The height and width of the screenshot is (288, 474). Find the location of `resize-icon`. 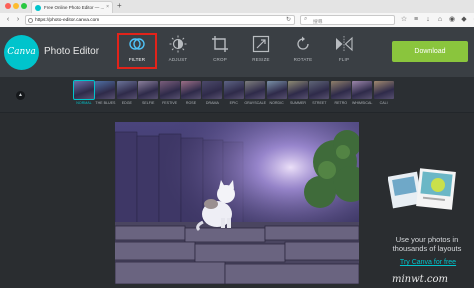

resize-icon is located at coordinates (261, 44).